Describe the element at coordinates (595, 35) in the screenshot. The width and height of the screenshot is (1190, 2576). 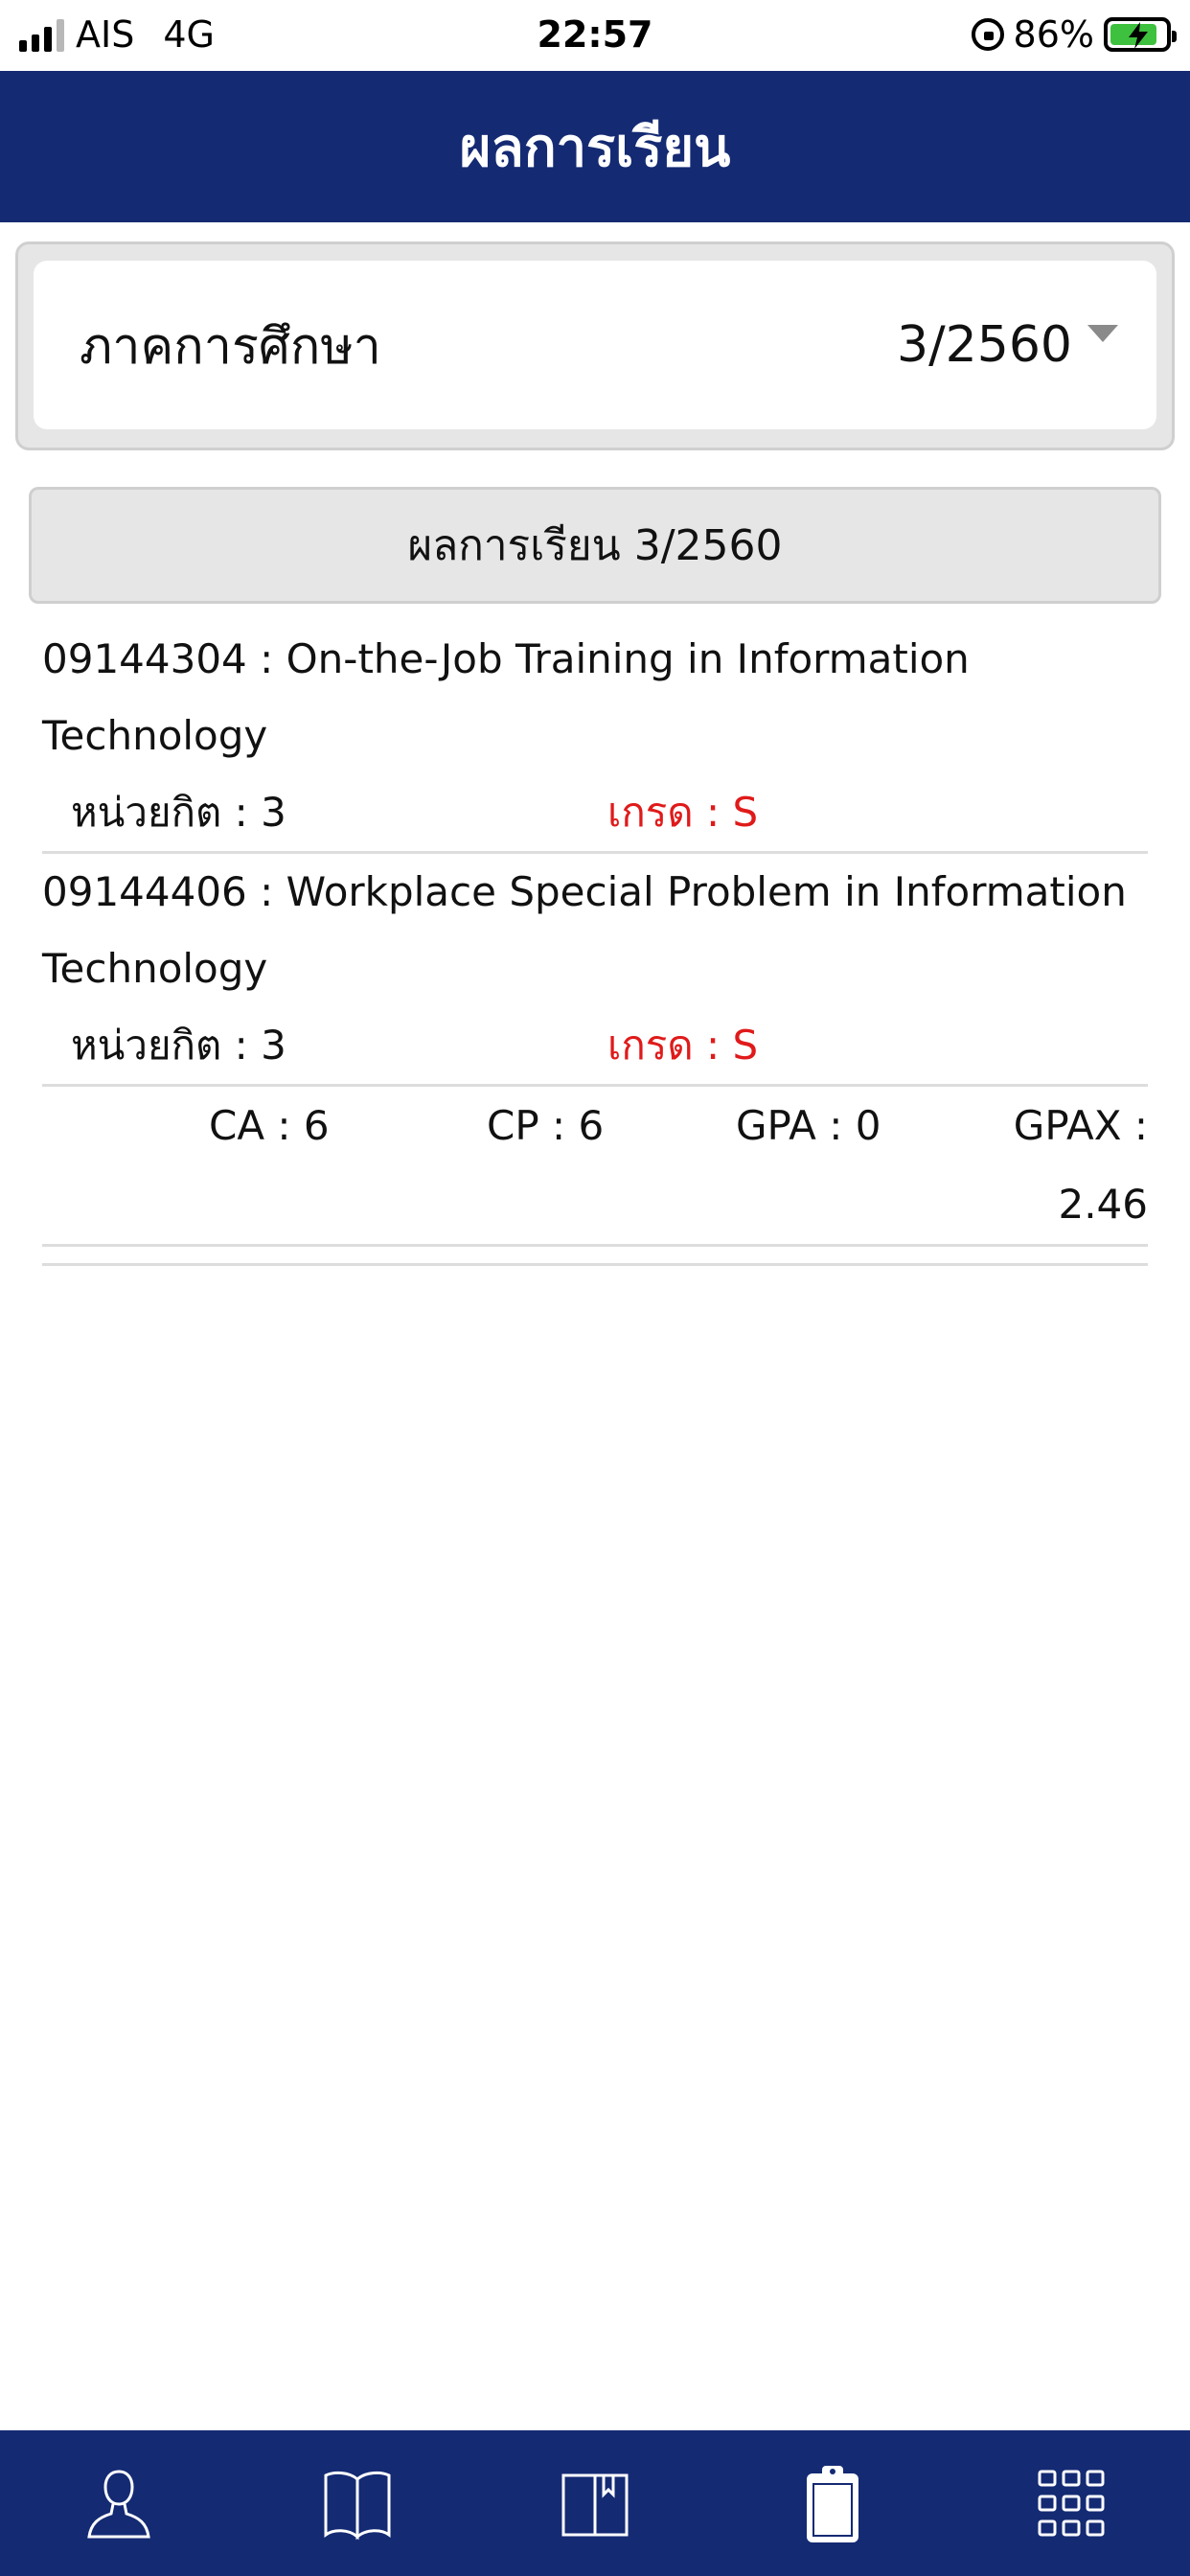
I see `status-bar: AIS 4G 22:57 86%` at that location.